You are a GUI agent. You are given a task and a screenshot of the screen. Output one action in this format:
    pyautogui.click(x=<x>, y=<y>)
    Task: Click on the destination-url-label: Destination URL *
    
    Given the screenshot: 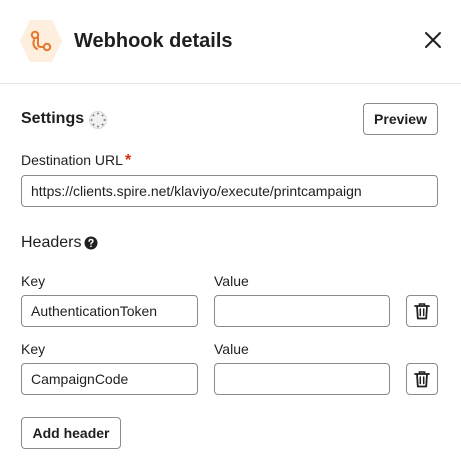 What is the action you would take?
    pyautogui.click(x=76, y=161)
    